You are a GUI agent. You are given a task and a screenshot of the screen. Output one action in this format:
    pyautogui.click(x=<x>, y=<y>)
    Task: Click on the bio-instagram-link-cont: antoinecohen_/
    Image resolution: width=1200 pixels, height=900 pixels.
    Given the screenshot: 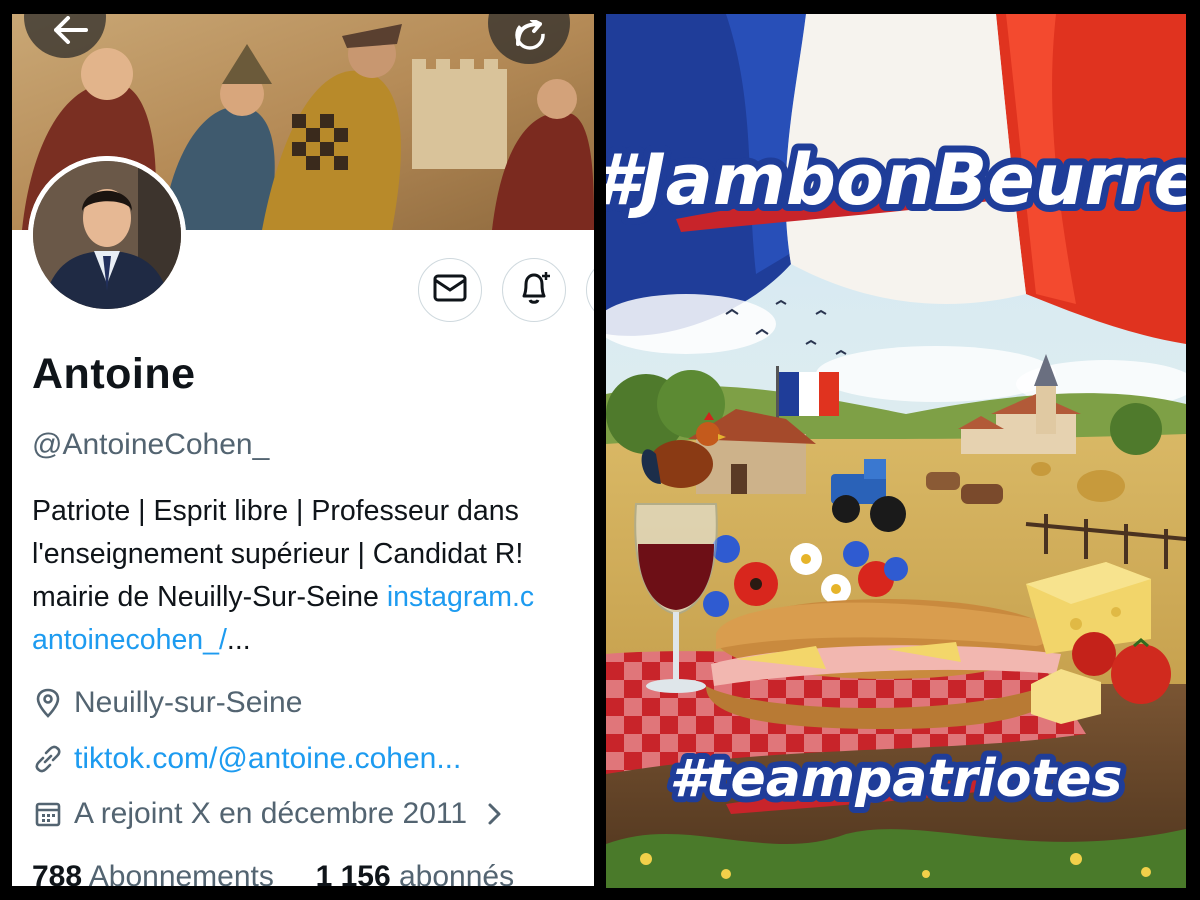 What is the action you would take?
    pyautogui.click(x=129, y=640)
    